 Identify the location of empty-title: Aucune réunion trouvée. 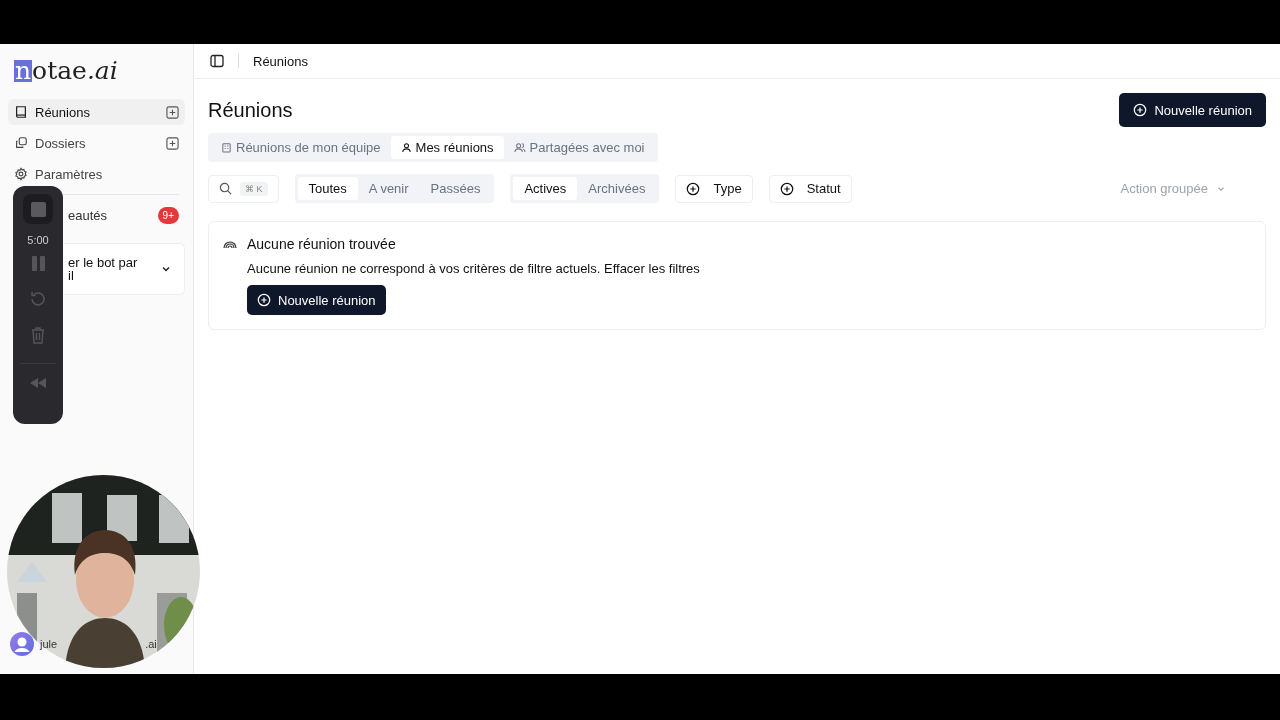
(321, 244).